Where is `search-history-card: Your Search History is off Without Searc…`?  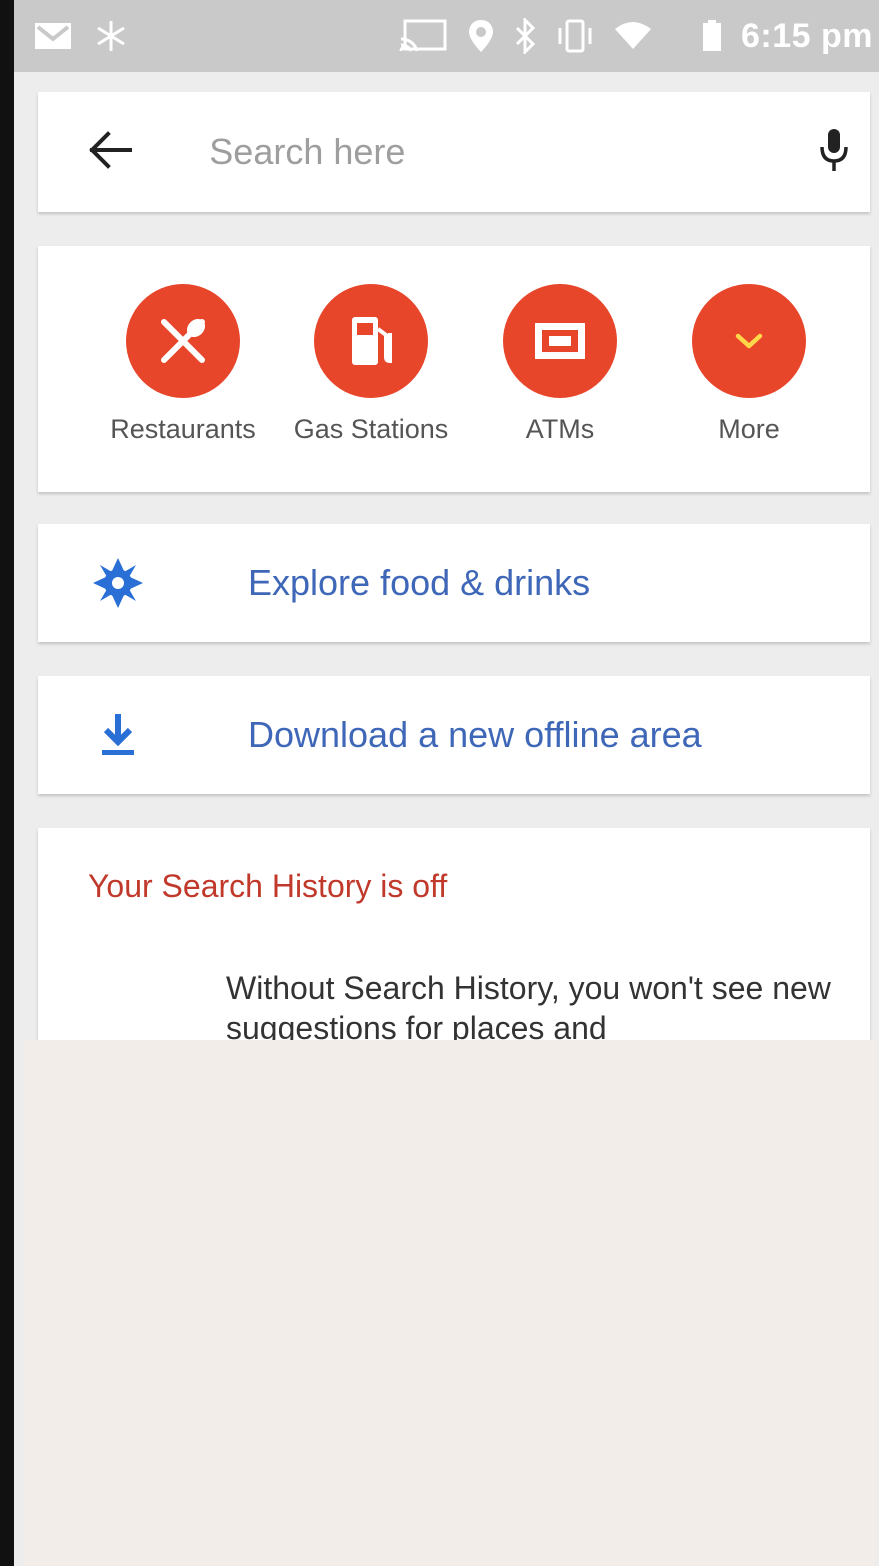
search-history-card: Your Search History is off Without Searc… is located at coordinates (454, 935).